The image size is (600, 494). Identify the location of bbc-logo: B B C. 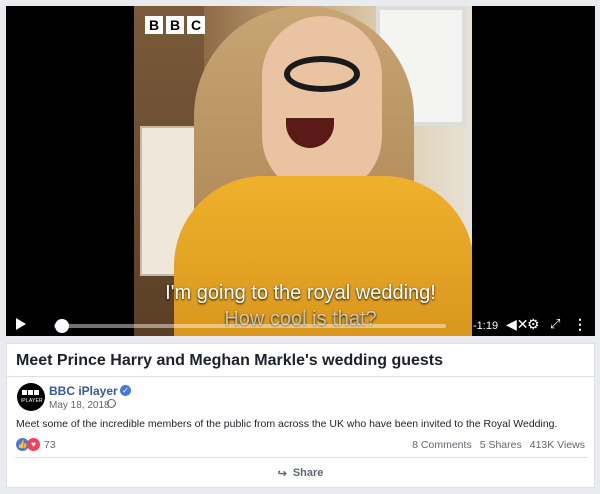
(175, 25).